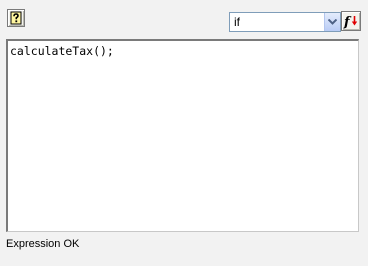  I want to click on statement-select-value: if, so click(237, 22).